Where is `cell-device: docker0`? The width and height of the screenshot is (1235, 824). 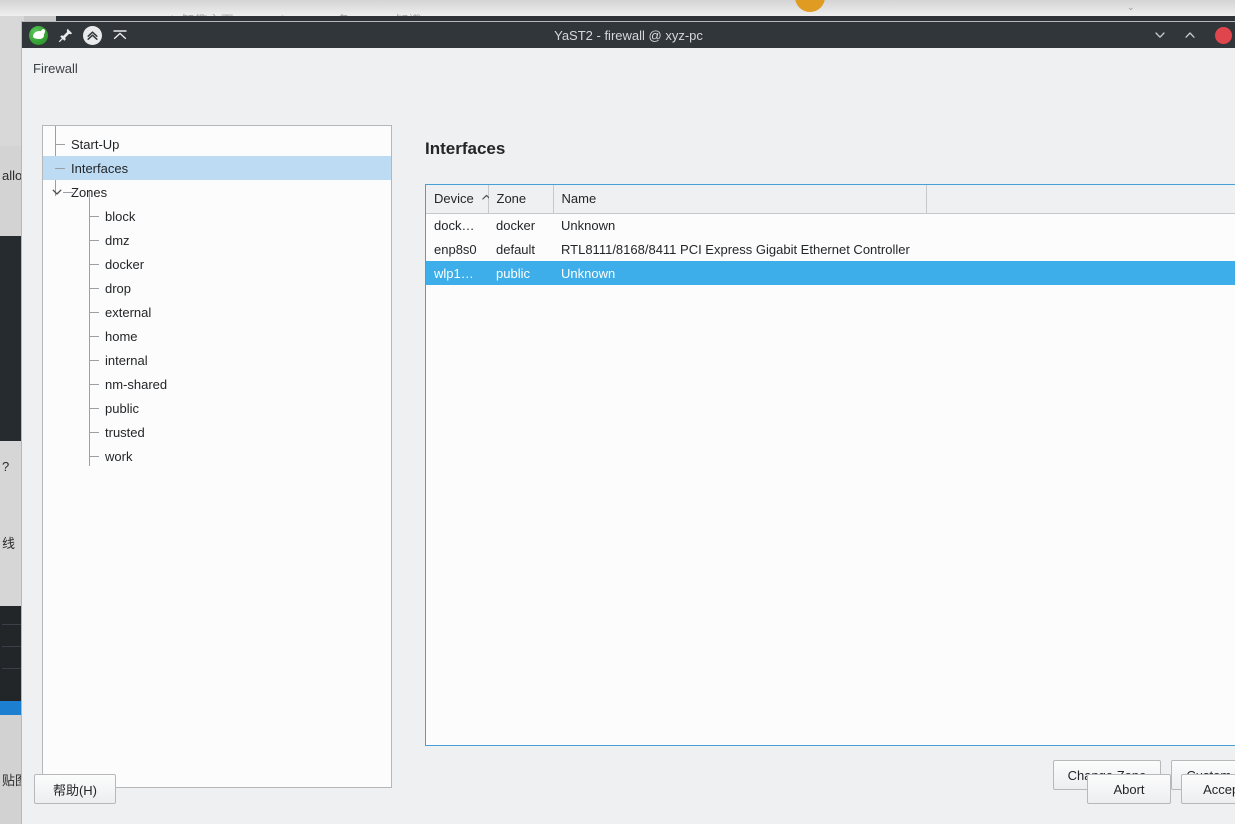
cell-device: docker0 is located at coordinates (457, 225).